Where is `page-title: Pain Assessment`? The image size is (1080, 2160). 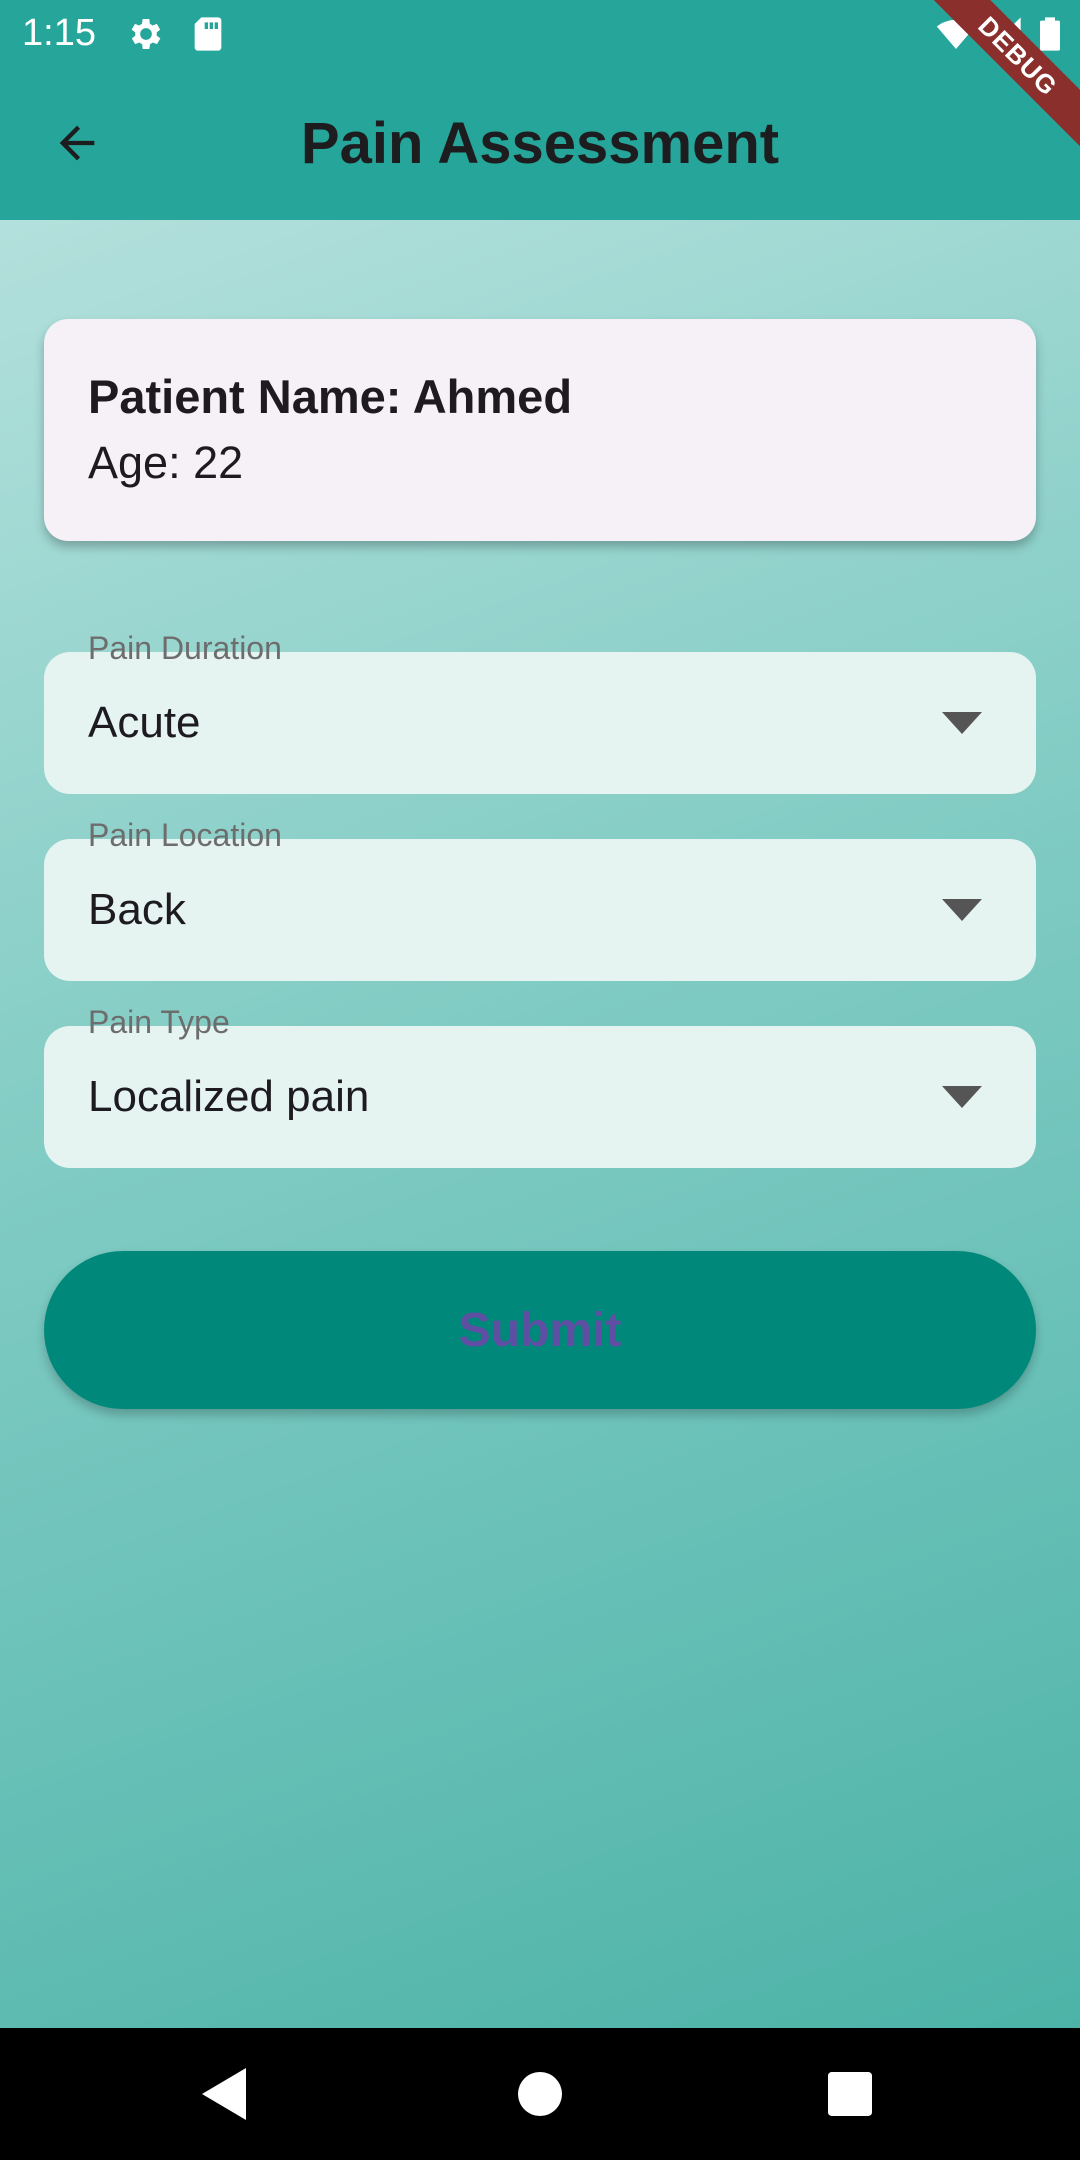 page-title: Pain Assessment is located at coordinates (540, 143).